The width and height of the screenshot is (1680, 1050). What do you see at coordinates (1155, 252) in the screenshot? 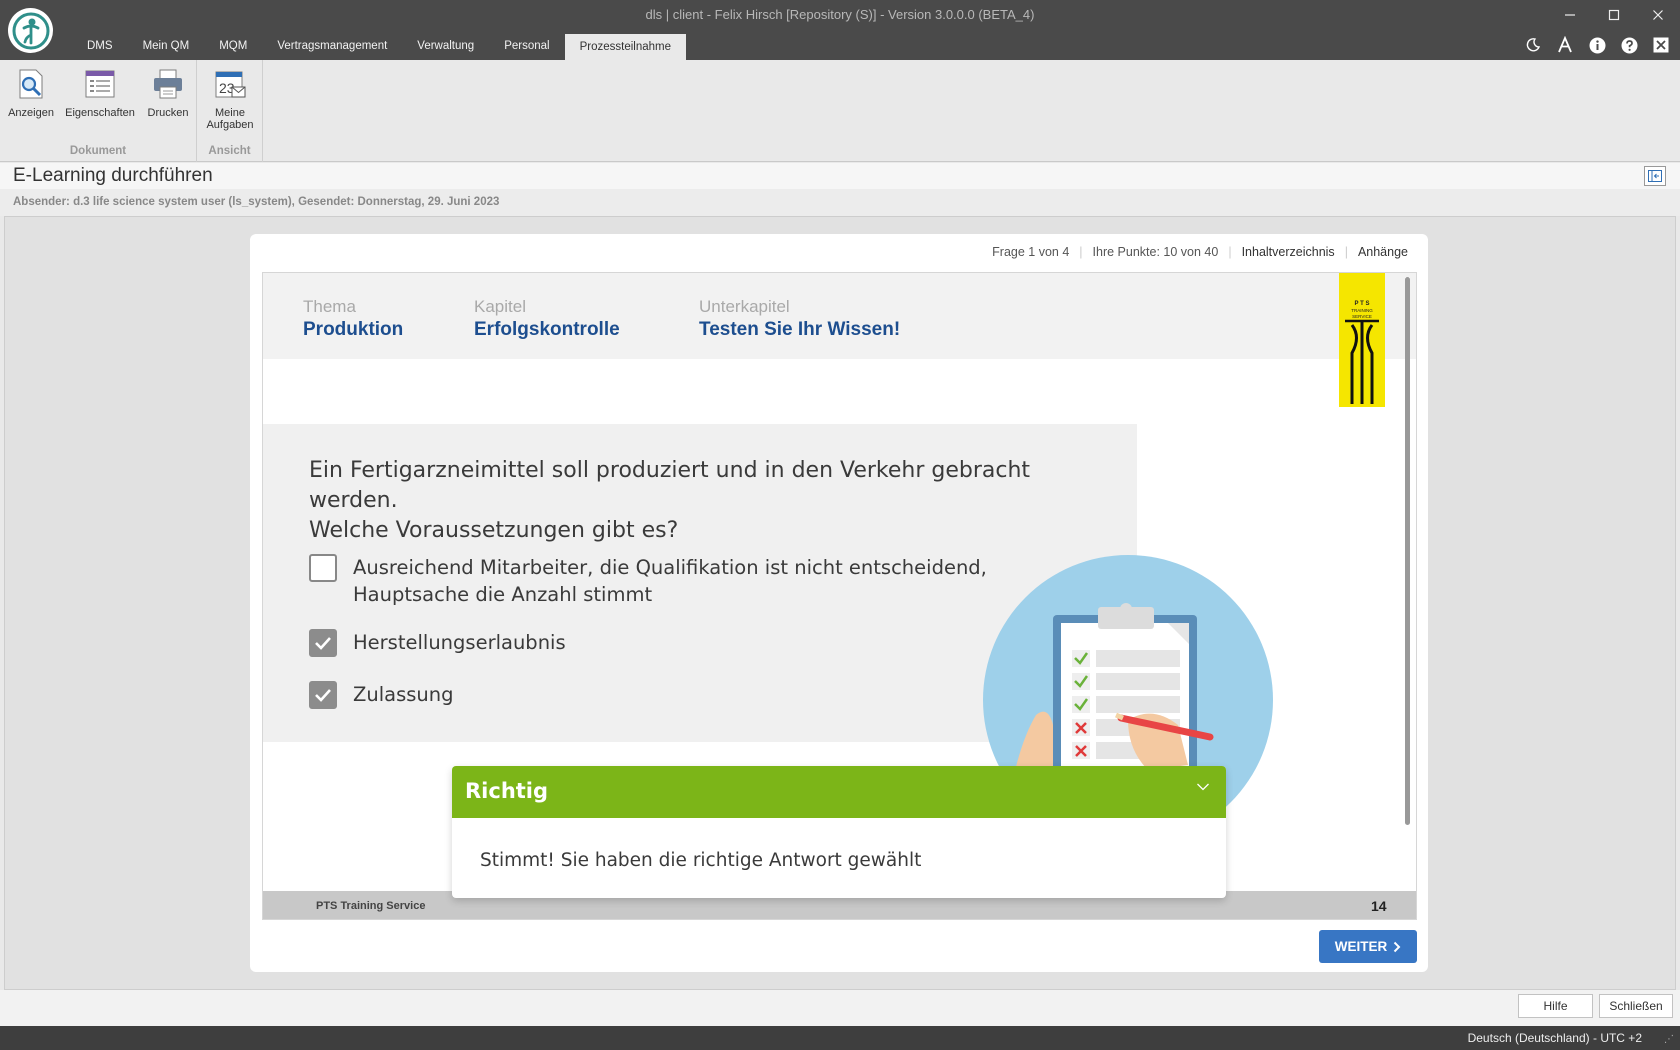
I see `points-display: Ihre Punkte: 10 von 40` at bounding box center [1155, 252].